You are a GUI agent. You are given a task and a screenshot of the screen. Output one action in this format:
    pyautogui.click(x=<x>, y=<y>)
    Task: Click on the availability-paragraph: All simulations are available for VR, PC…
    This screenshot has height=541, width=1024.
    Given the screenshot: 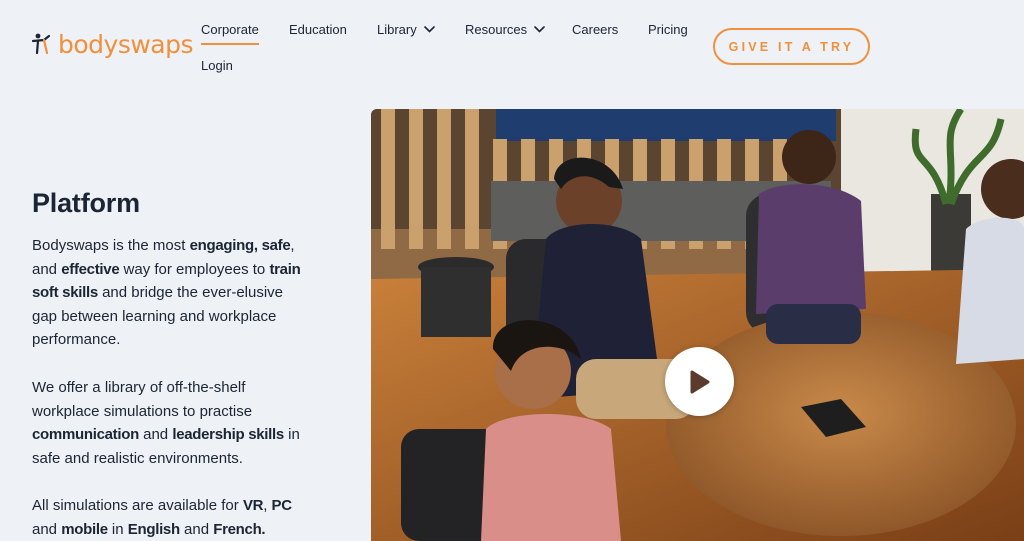 What is the action you would take?
    pyautogui.click(x=169, y=517)
    